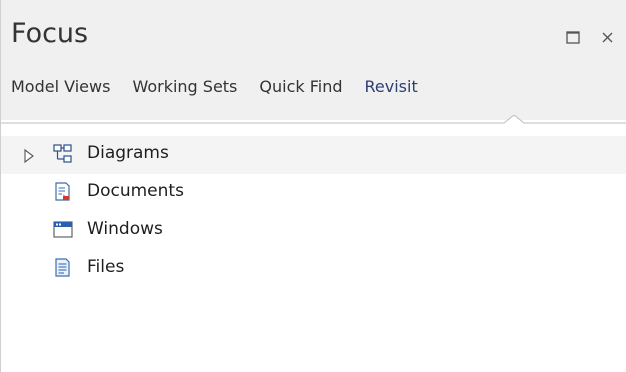 The height and width of the screenshot is (372, 626). Describe the element at coordinates (391, 89) in the screenshot. I see `tab-revisit: Revisit` at that location.